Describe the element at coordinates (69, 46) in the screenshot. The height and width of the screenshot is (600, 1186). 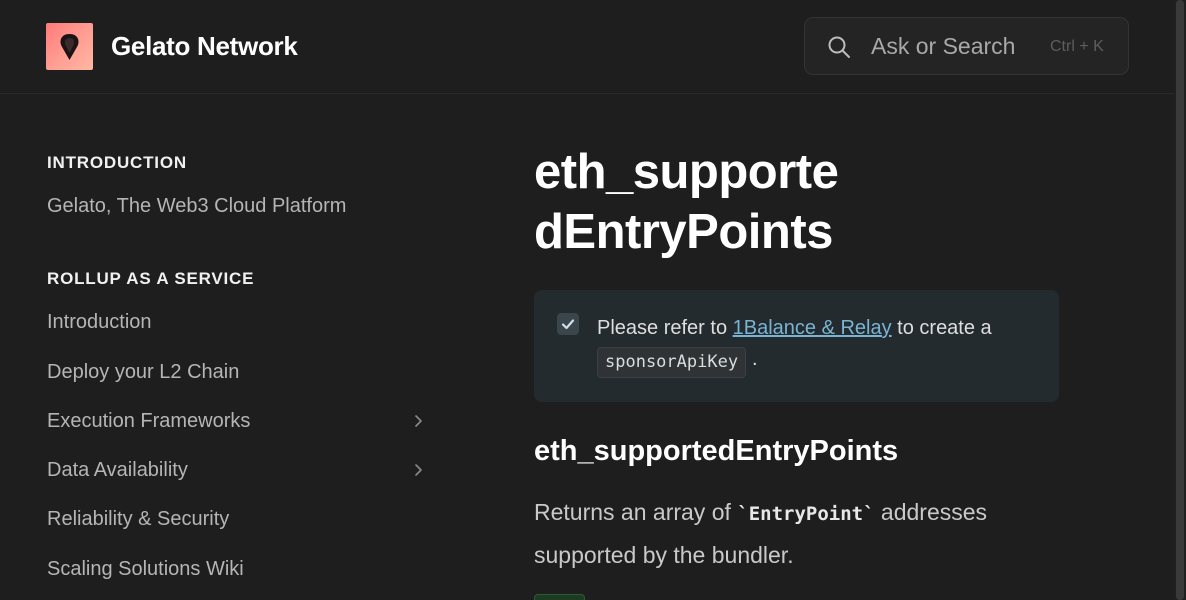
I see `gelato-logo-icon` at that location.